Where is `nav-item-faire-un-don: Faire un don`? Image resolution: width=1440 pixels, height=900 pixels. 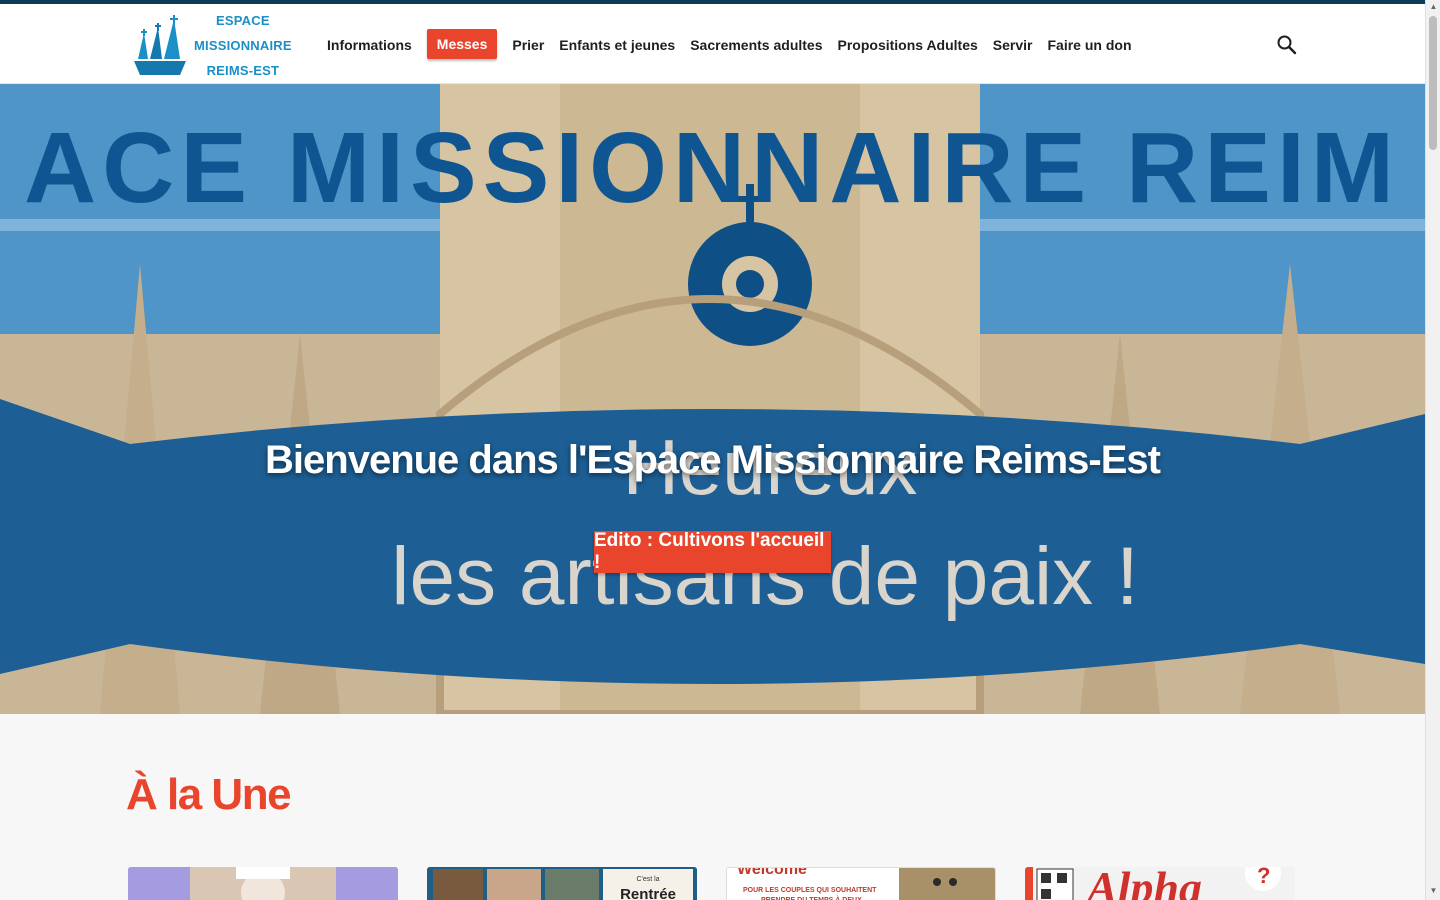 nav-item-faire-un-don: Faire un don is located at coordinates (1090, 45).